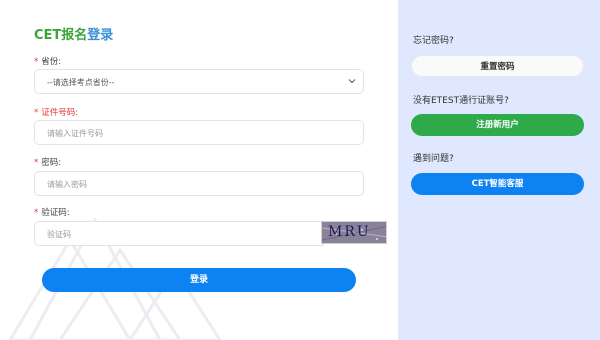  What do you see at coordinates (56, 113) in the screenshot?
I see `id-number-label: * 证件号码:` at bounding box center [56, 113].